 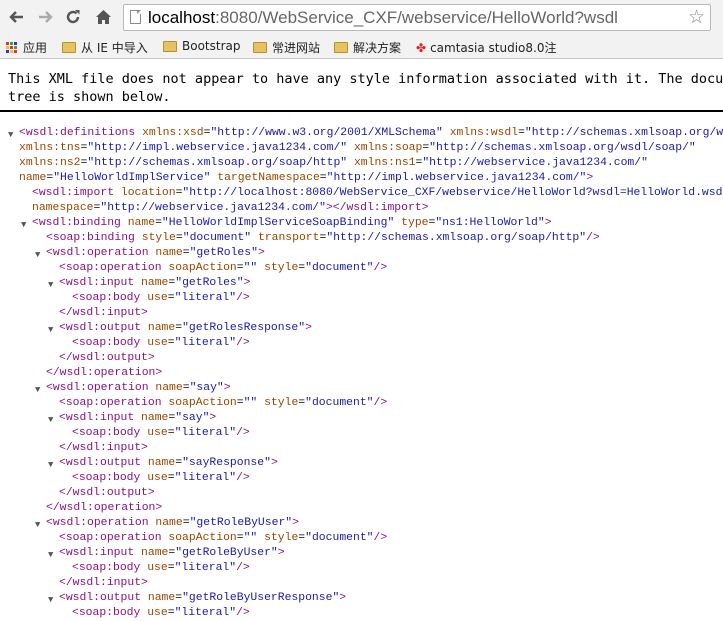 What do you see at coordinates (100, 463) in the screenshot?
I see `xml-tag: <wsdl:output` at bounding box center [100, 463].